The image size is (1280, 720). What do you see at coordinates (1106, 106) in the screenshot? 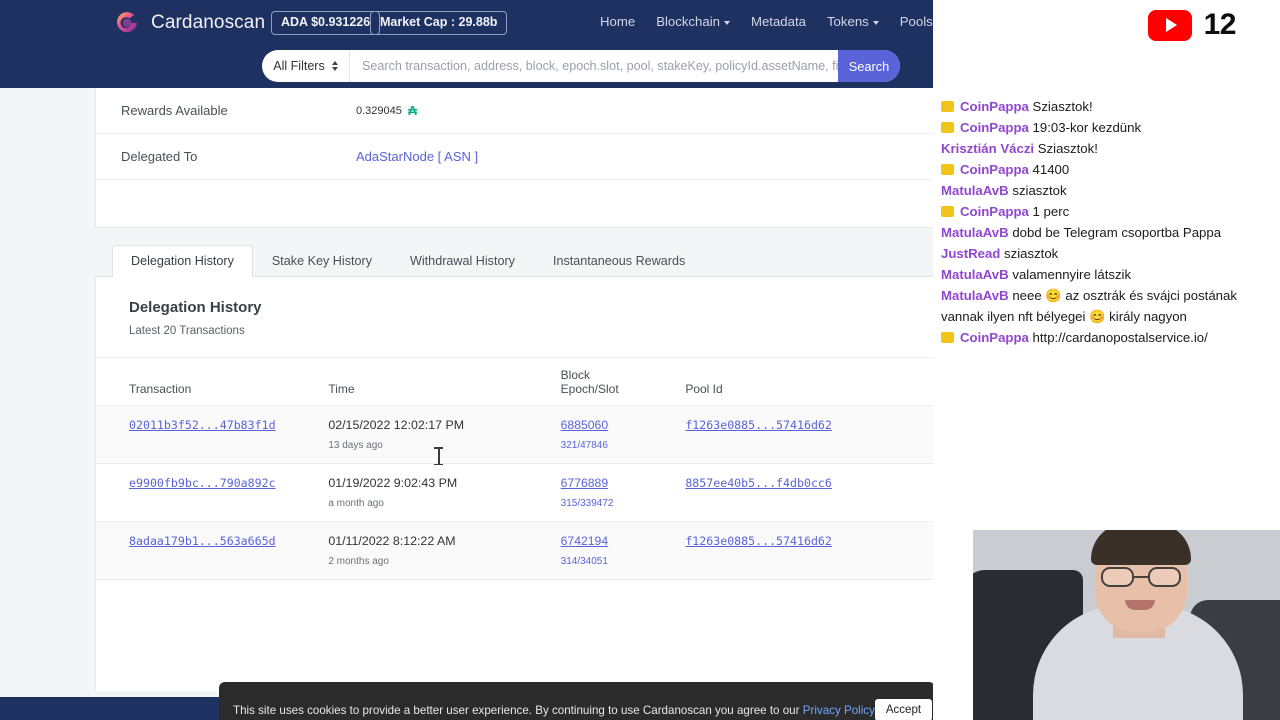
I see `chat-message: CoinPappa Sziasztok!` at bounding box center [1106, 106].